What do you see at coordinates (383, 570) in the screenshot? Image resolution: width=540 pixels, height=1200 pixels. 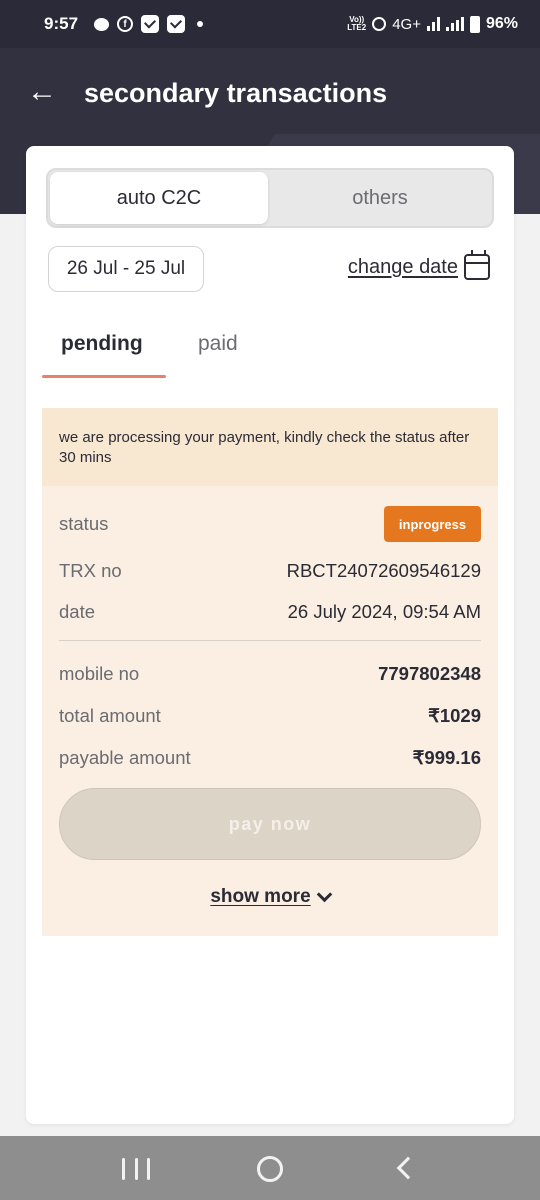 I see `trx-value: RBCT24072609546129` at bounding box center [383, 570].